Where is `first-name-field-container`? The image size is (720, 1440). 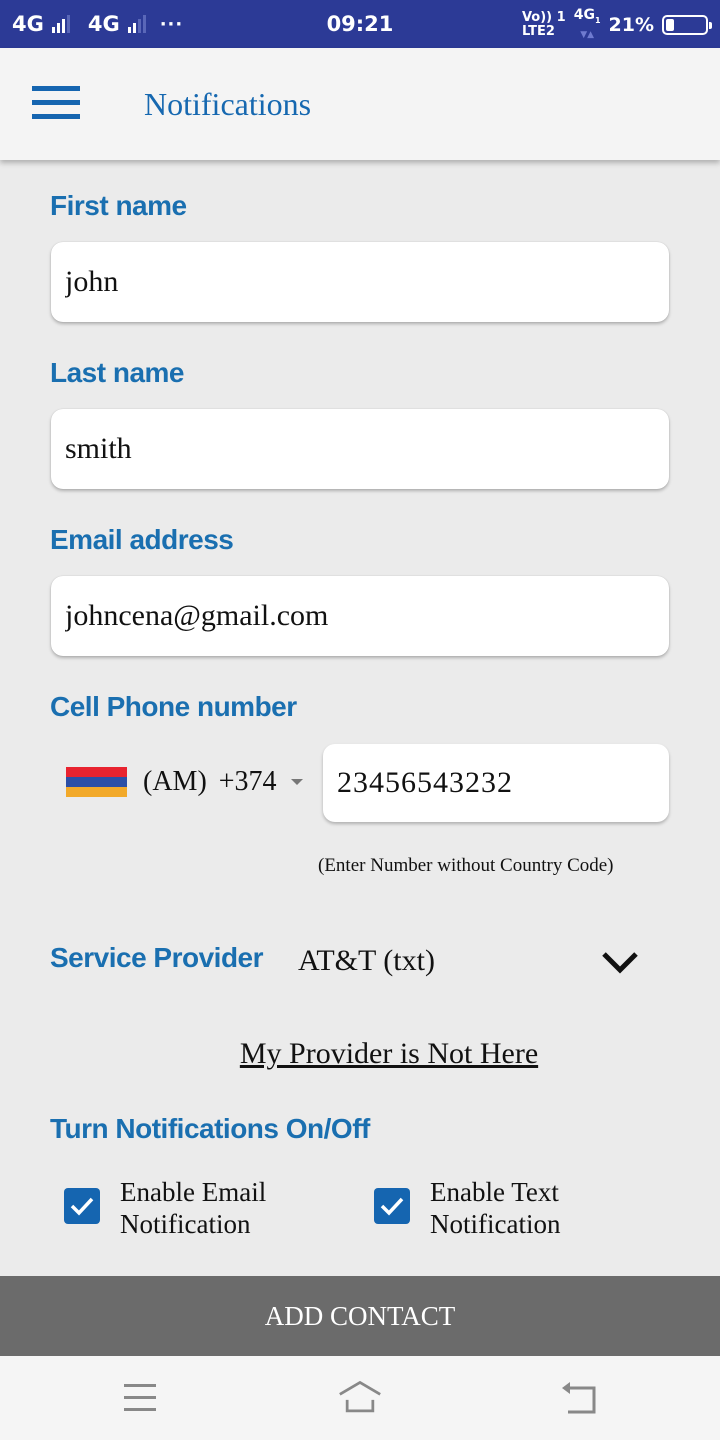
first-name-field-container is located at coordinates (360, 282).